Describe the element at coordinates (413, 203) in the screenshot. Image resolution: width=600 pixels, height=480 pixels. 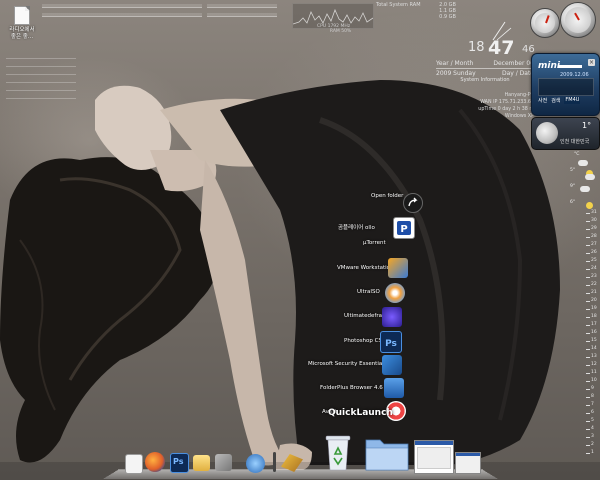
I see `arrow-icon` at that location.